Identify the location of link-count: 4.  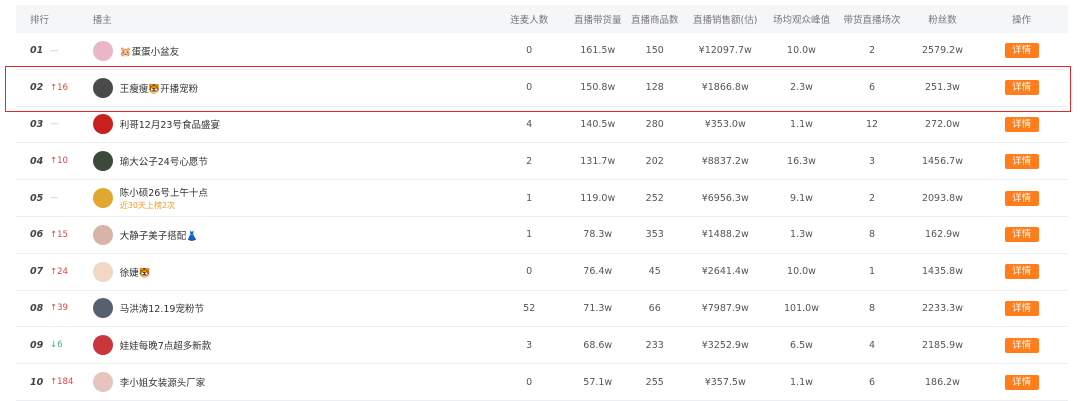
(529, 124).